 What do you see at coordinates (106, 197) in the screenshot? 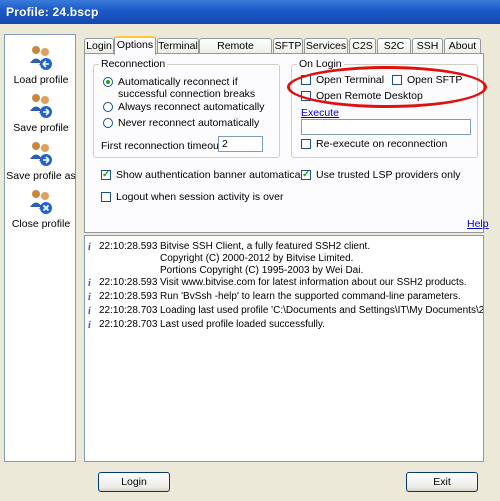
I see `logout-when-over-check` at bounding box center [106, 197].